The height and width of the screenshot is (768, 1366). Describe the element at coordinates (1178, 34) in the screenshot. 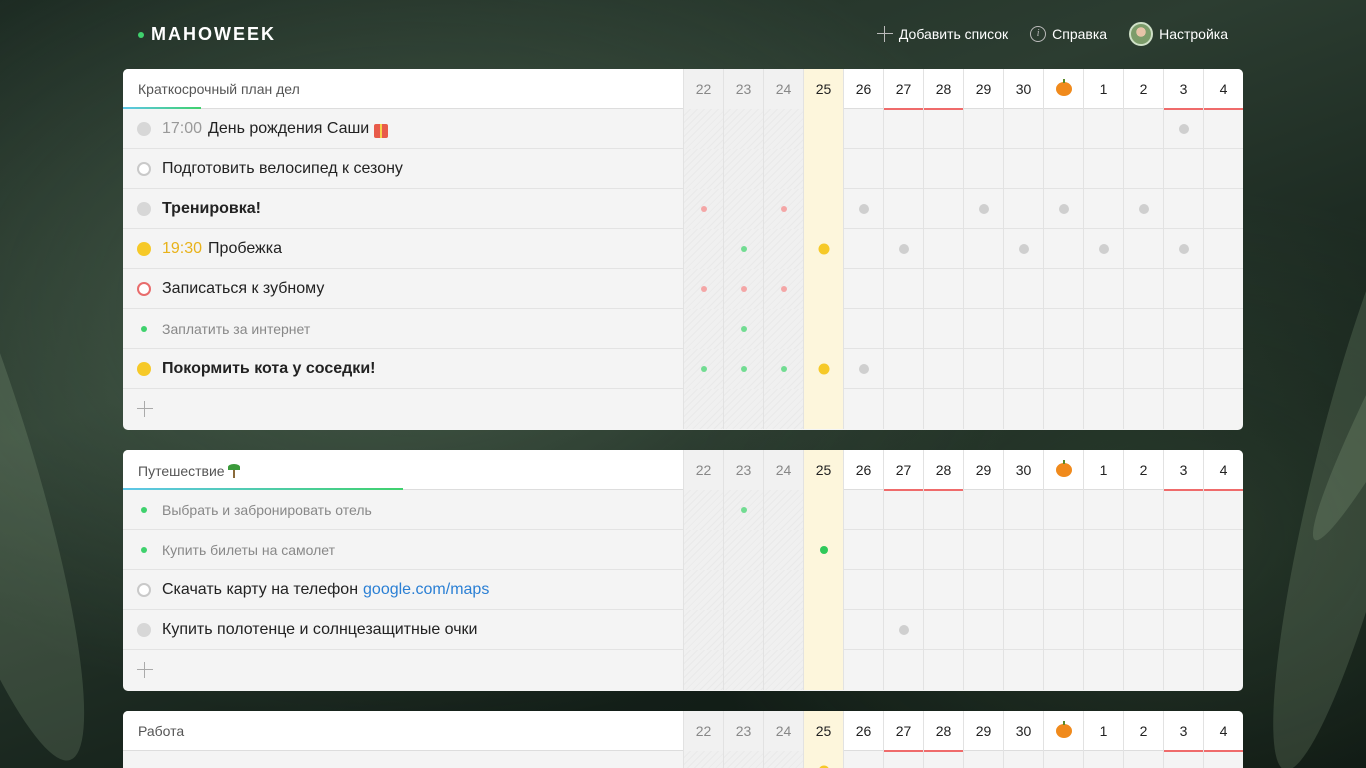

I see `settings-button: Настройка` at that location.